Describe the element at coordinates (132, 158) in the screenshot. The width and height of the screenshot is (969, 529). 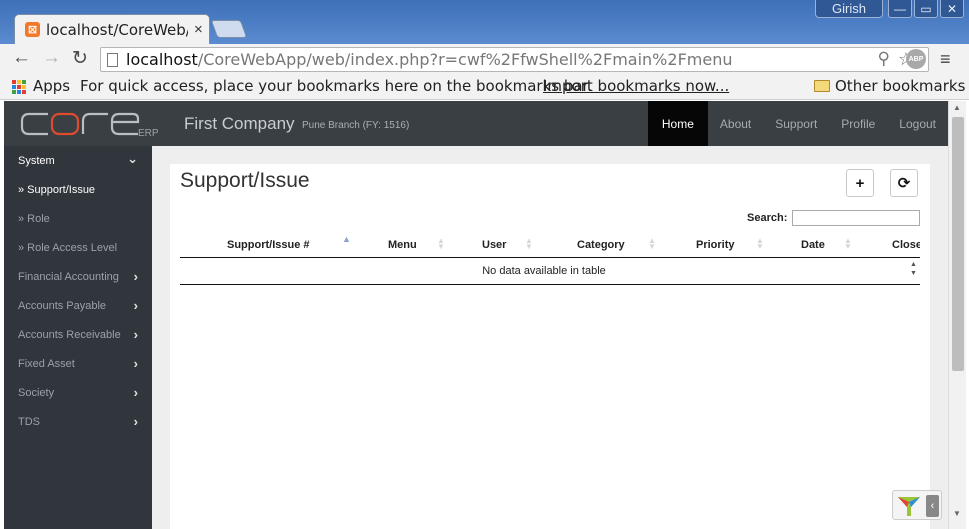
I see `chevron-down-icon: ⌄` at that location.